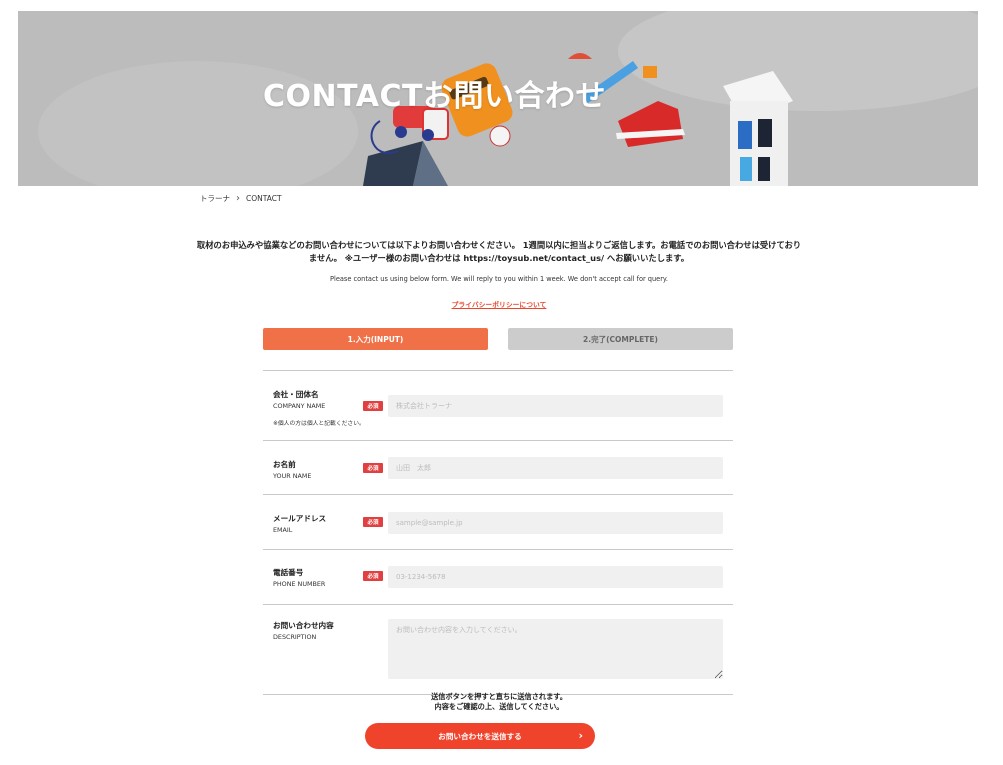  I want to click on submit-button-label: お問い合わせを送信する, so click(480, 736).